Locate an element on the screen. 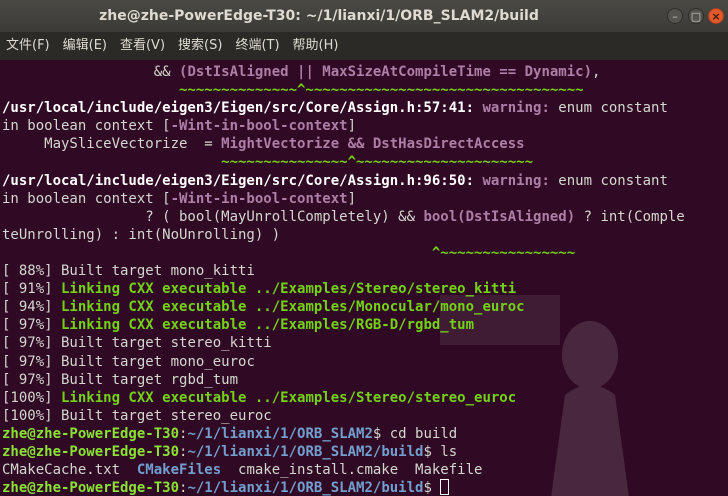  output-line: teUnrolling) : int(NoUnrolling) ) is located at coordinates (141, 234).